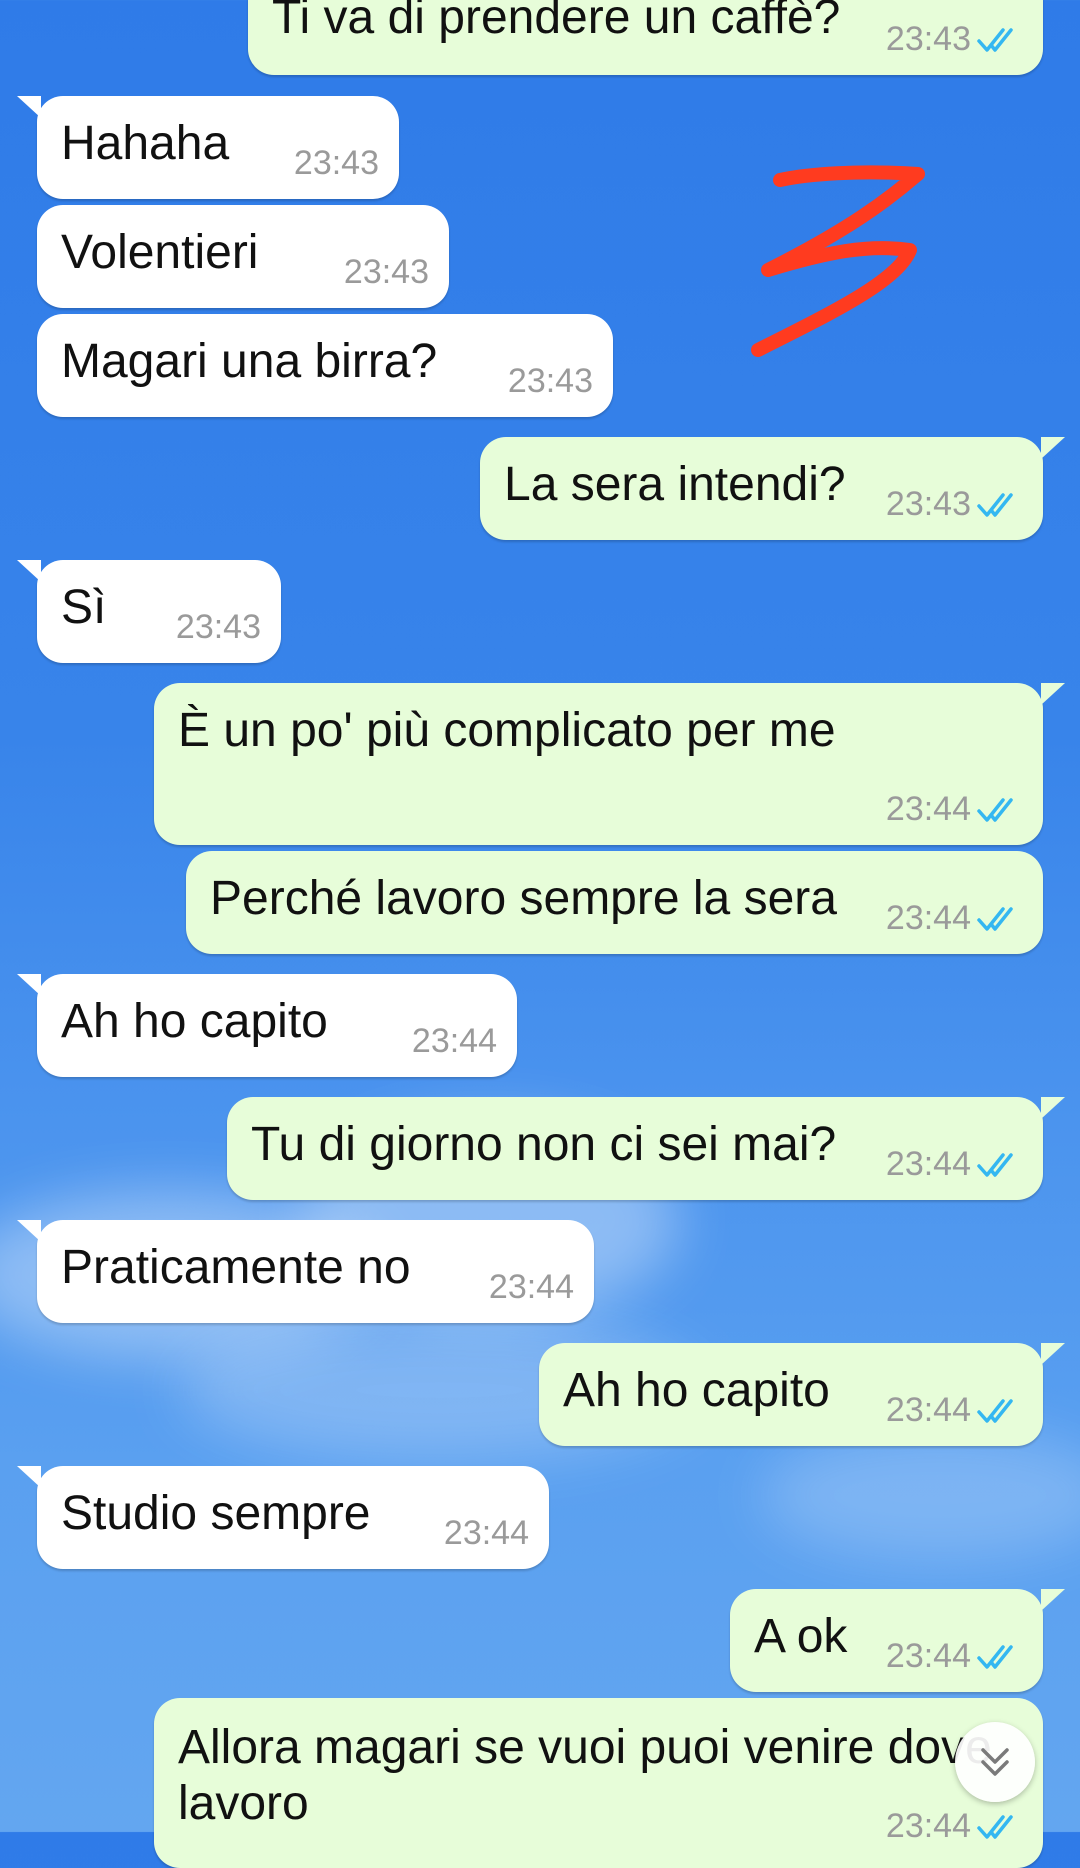 The height and width of the screenshot is (1868, 1080). What do you see at coordinates (585, 1747) in the screenshot?
I see `message-text: Allora magari se vuoi puoi venire dove` at bounding box center [585, 1747].